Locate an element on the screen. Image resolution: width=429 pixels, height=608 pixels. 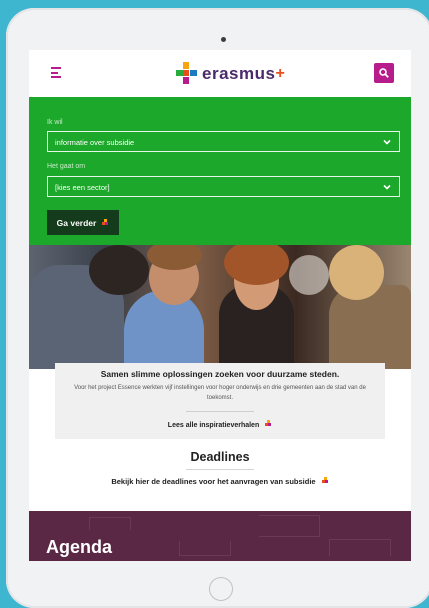
search-button is located at coordinates (384, 73).